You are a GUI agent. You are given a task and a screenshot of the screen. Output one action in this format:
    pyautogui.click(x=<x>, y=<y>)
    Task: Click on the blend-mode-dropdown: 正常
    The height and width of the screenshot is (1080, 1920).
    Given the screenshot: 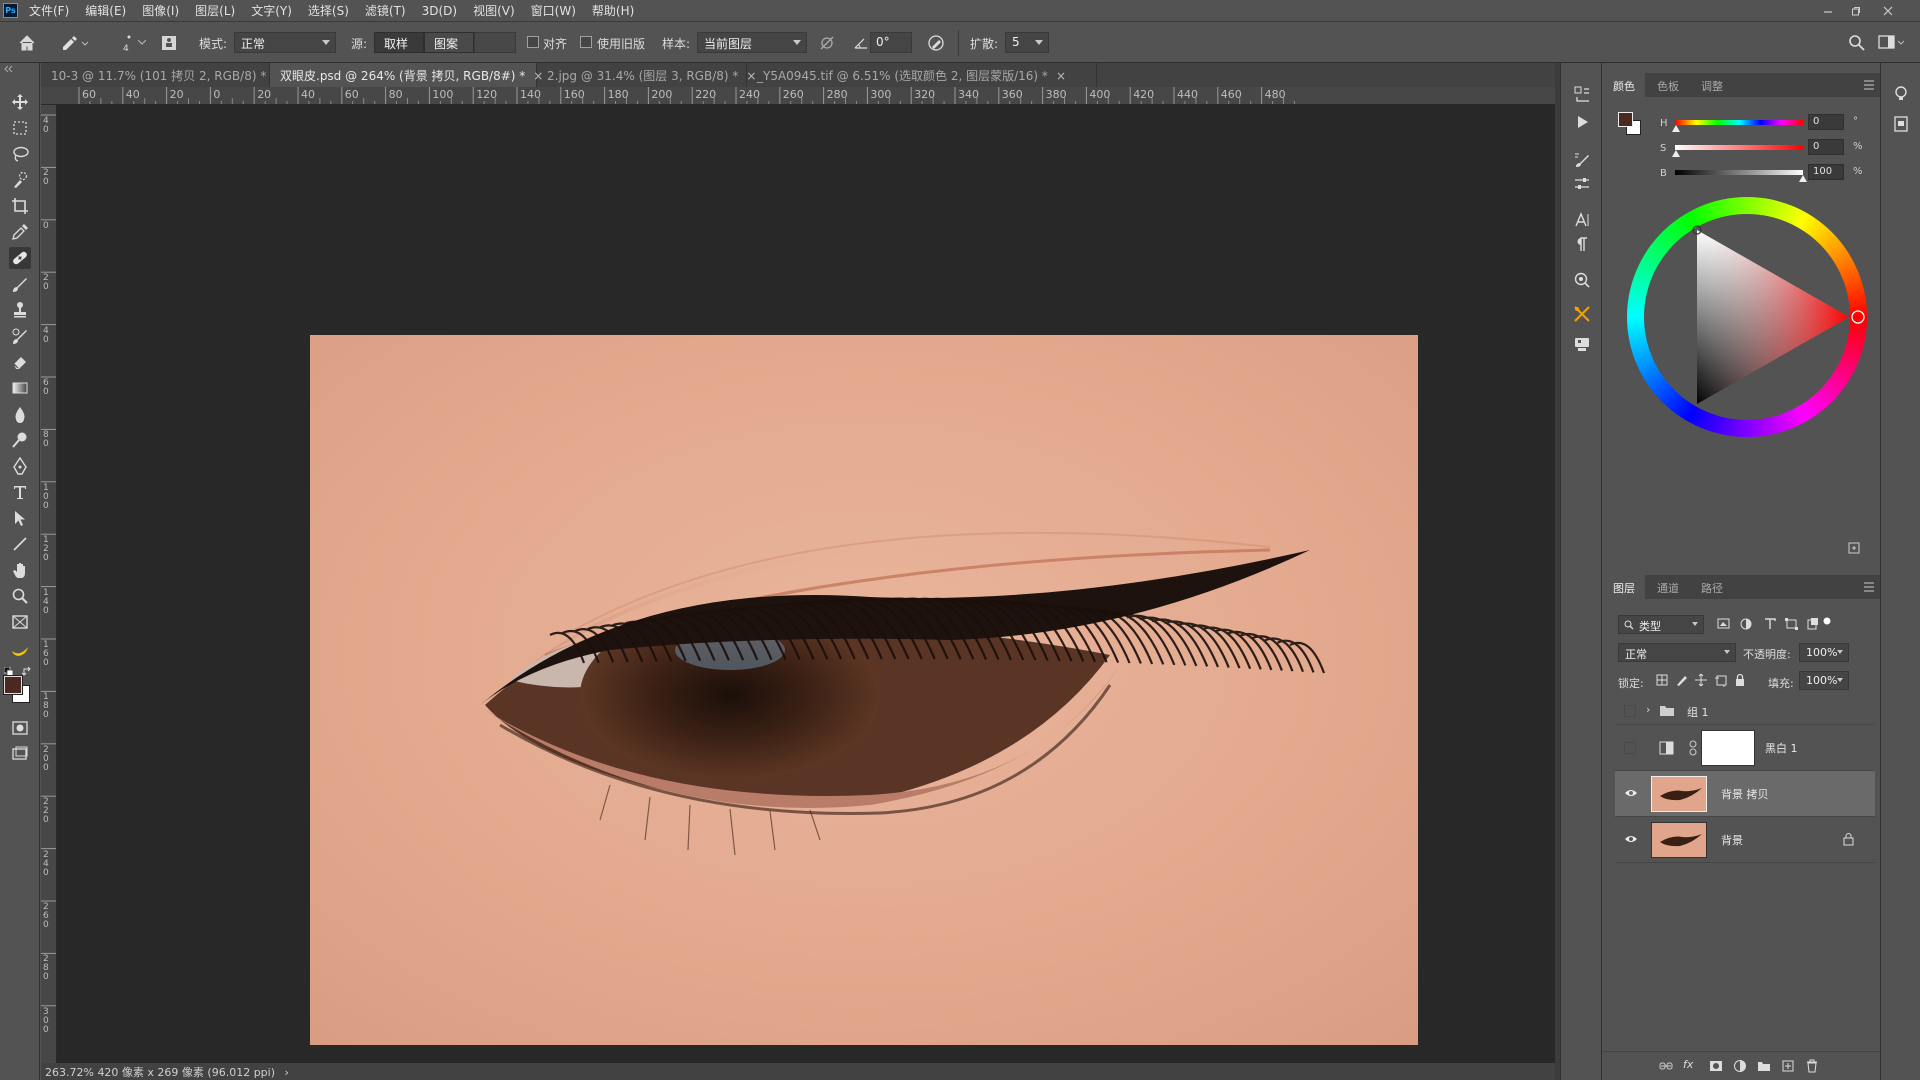 What is the action you would take?
    pyautogui.click(x=1677, y=652)
    